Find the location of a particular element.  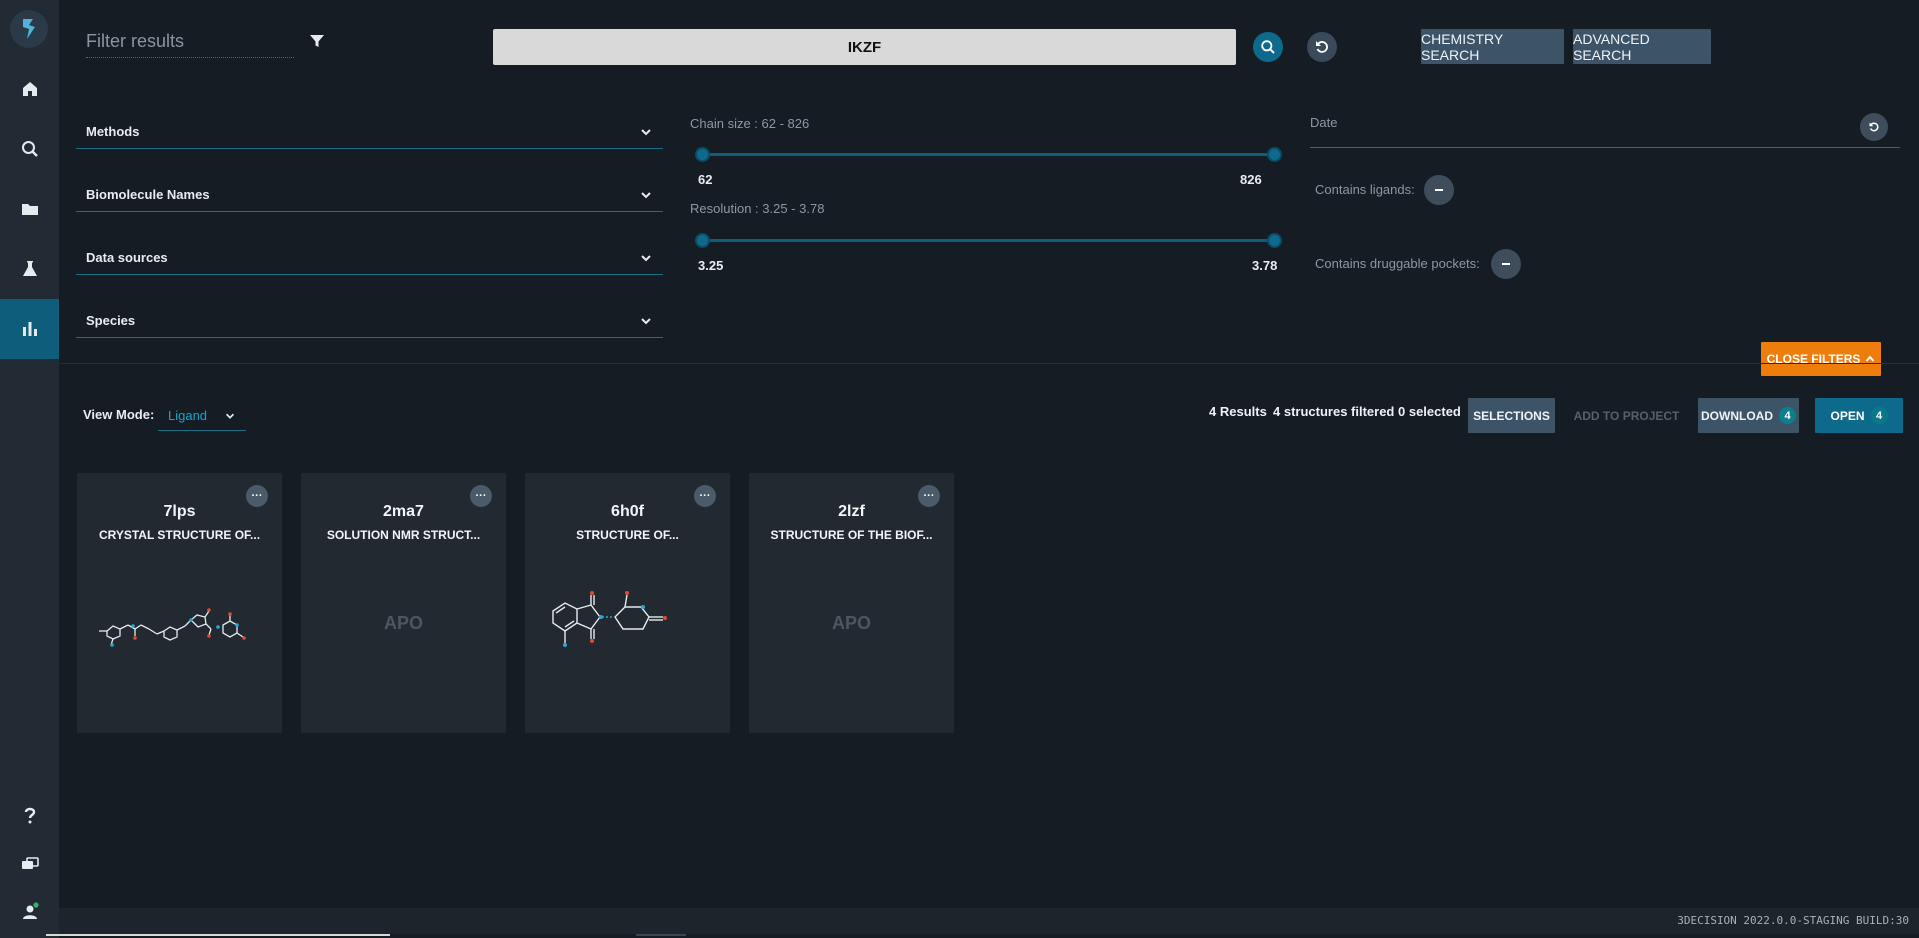

nav-search is located at coordinates (29, 149).